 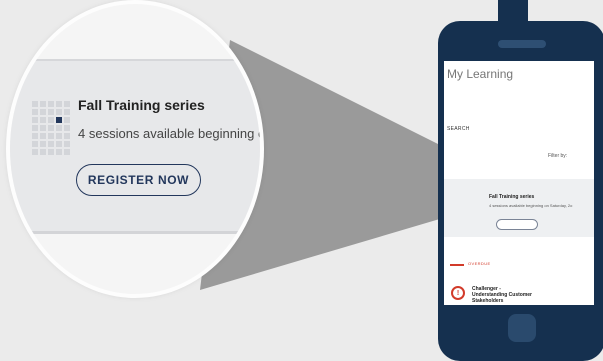 What do you see at coordinates (138, 180) in the screenshot?
I see `register-now-button: REGISTER NOW` at bounding box center [138, 180].